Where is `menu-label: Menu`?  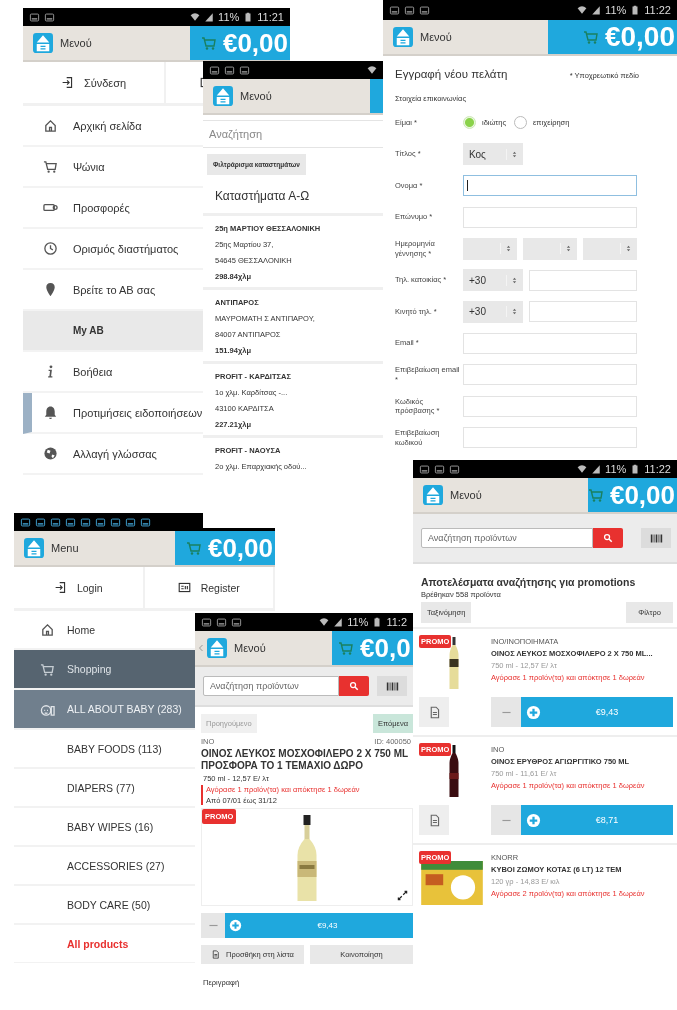
menu-label: Menu is located at coordinates (65, 548).